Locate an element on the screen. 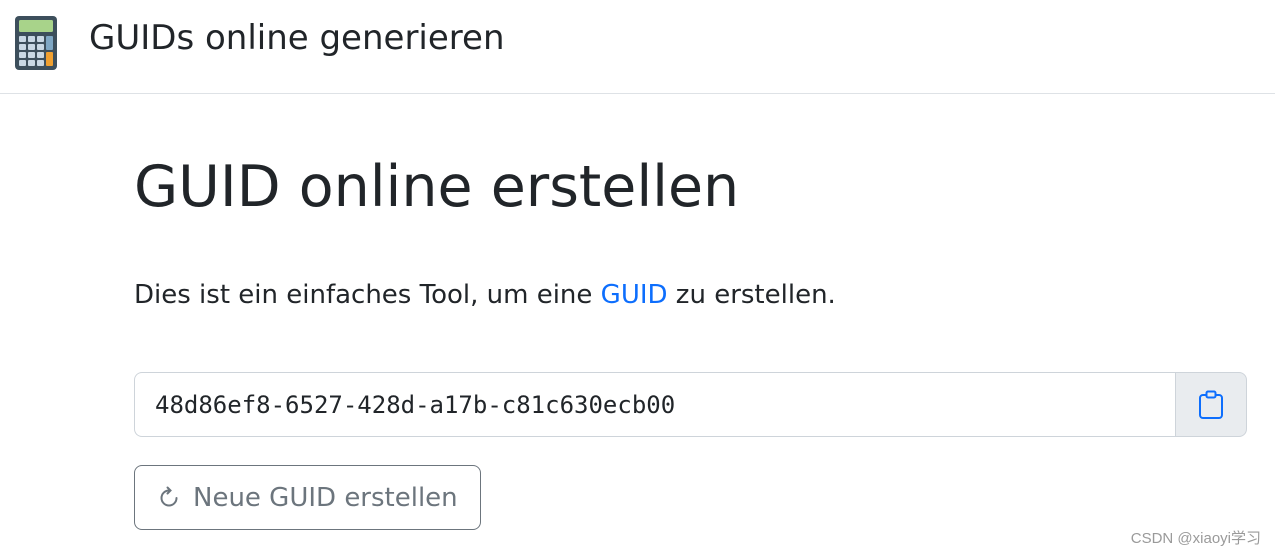 Image resolution: width=1275 pixels, height=556 pixels. guid-input-group is located at coordinates (690, 404).